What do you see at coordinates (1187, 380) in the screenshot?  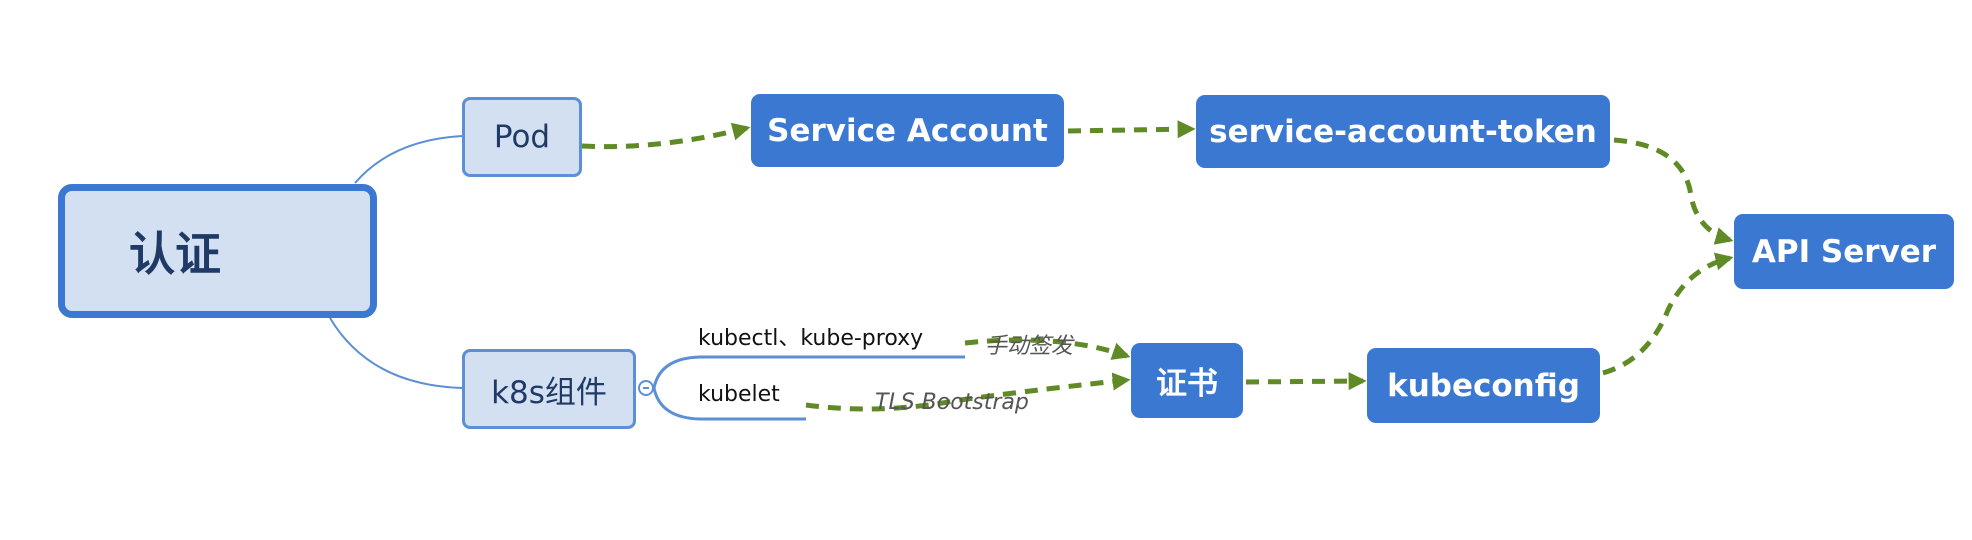 I see `cert-node: 证书` at bounding box center [1187, 380].